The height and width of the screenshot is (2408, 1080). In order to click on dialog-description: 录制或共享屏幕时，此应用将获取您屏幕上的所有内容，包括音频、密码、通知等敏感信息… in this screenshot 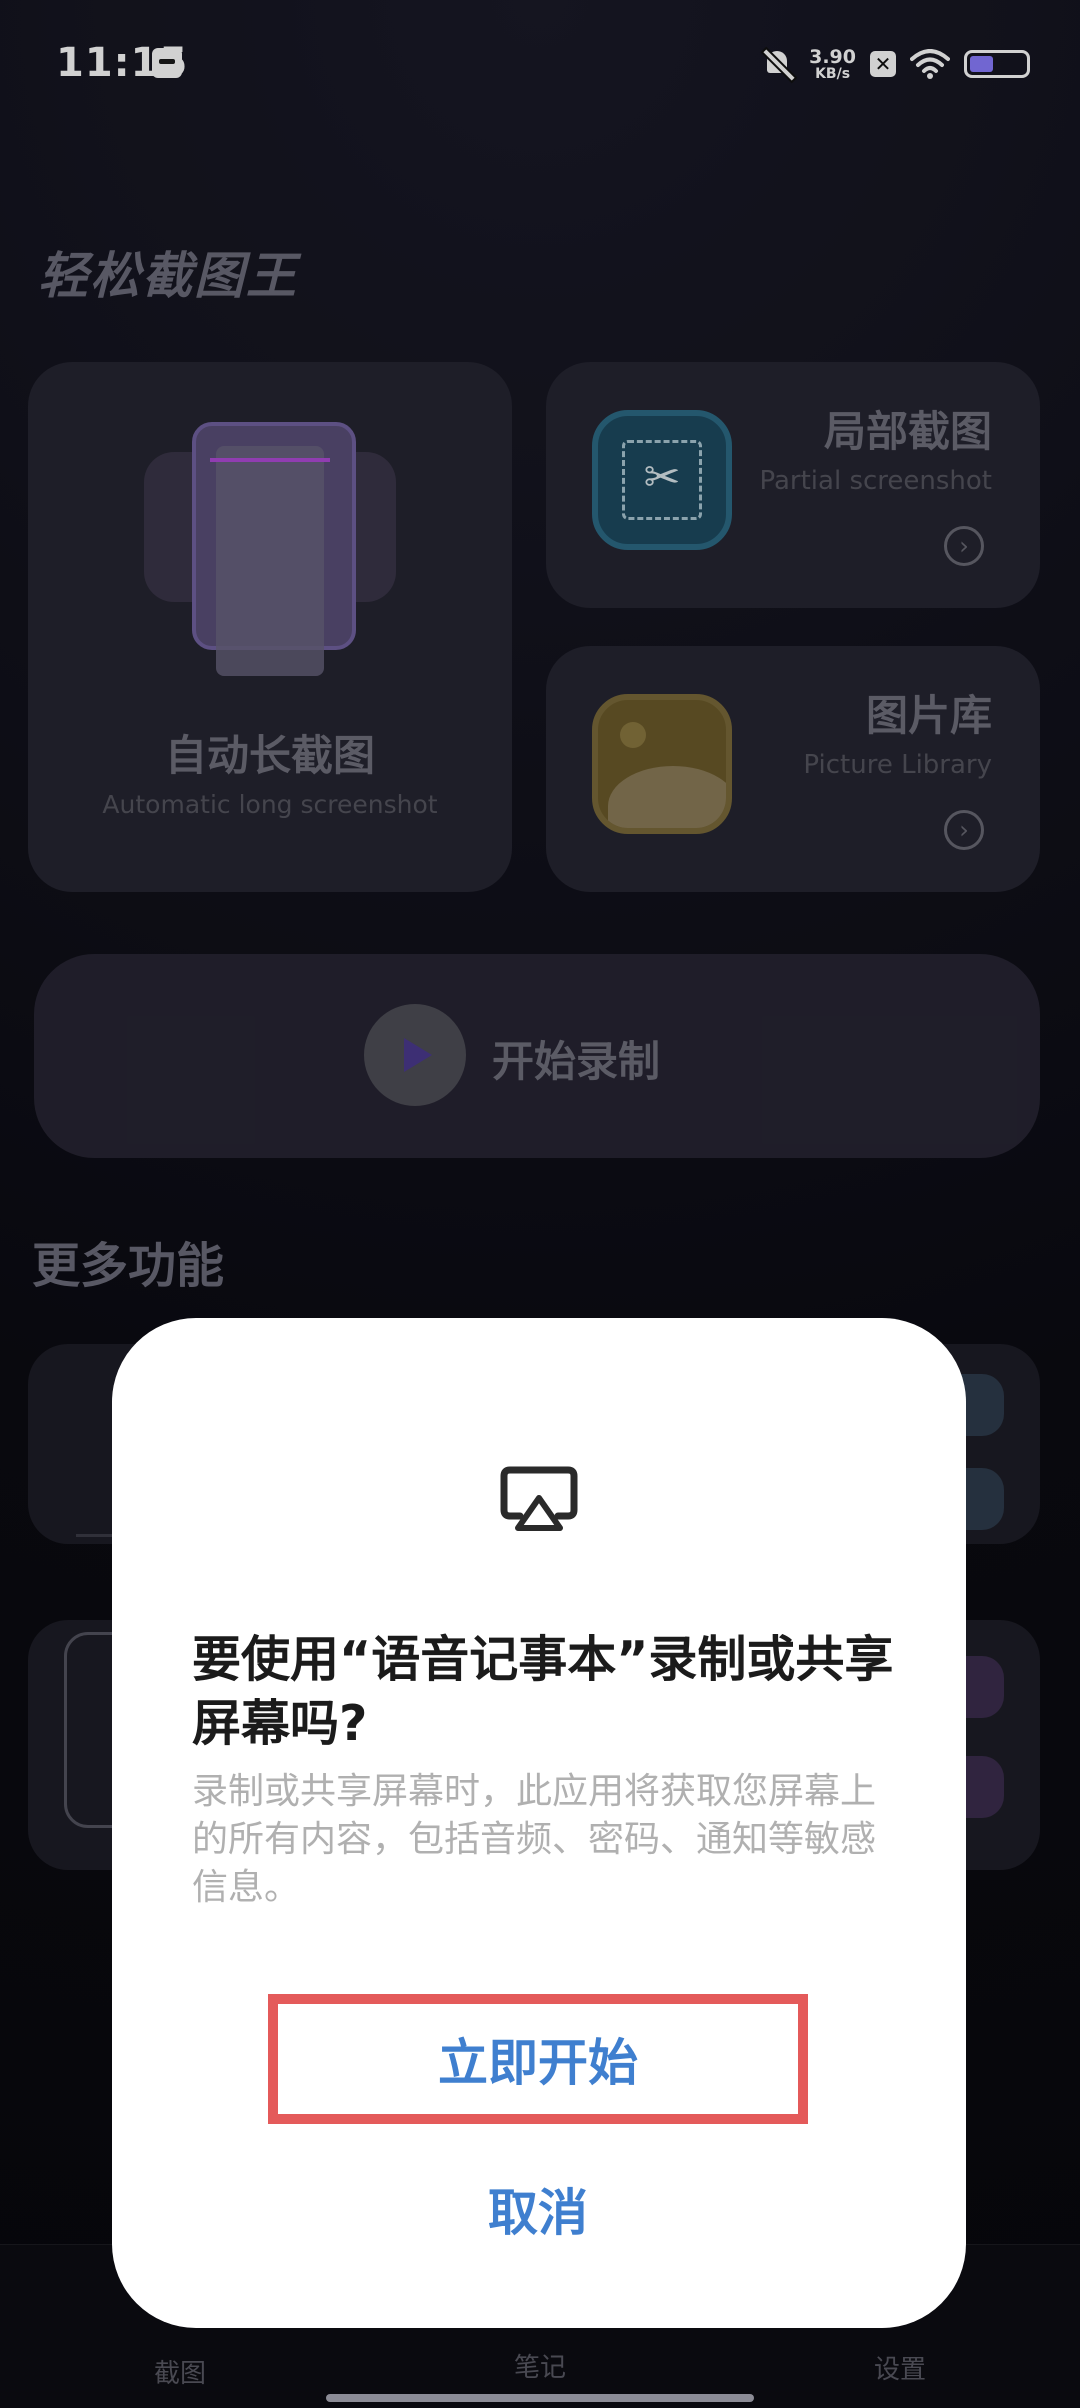, I will do `click(534, 1839)`.